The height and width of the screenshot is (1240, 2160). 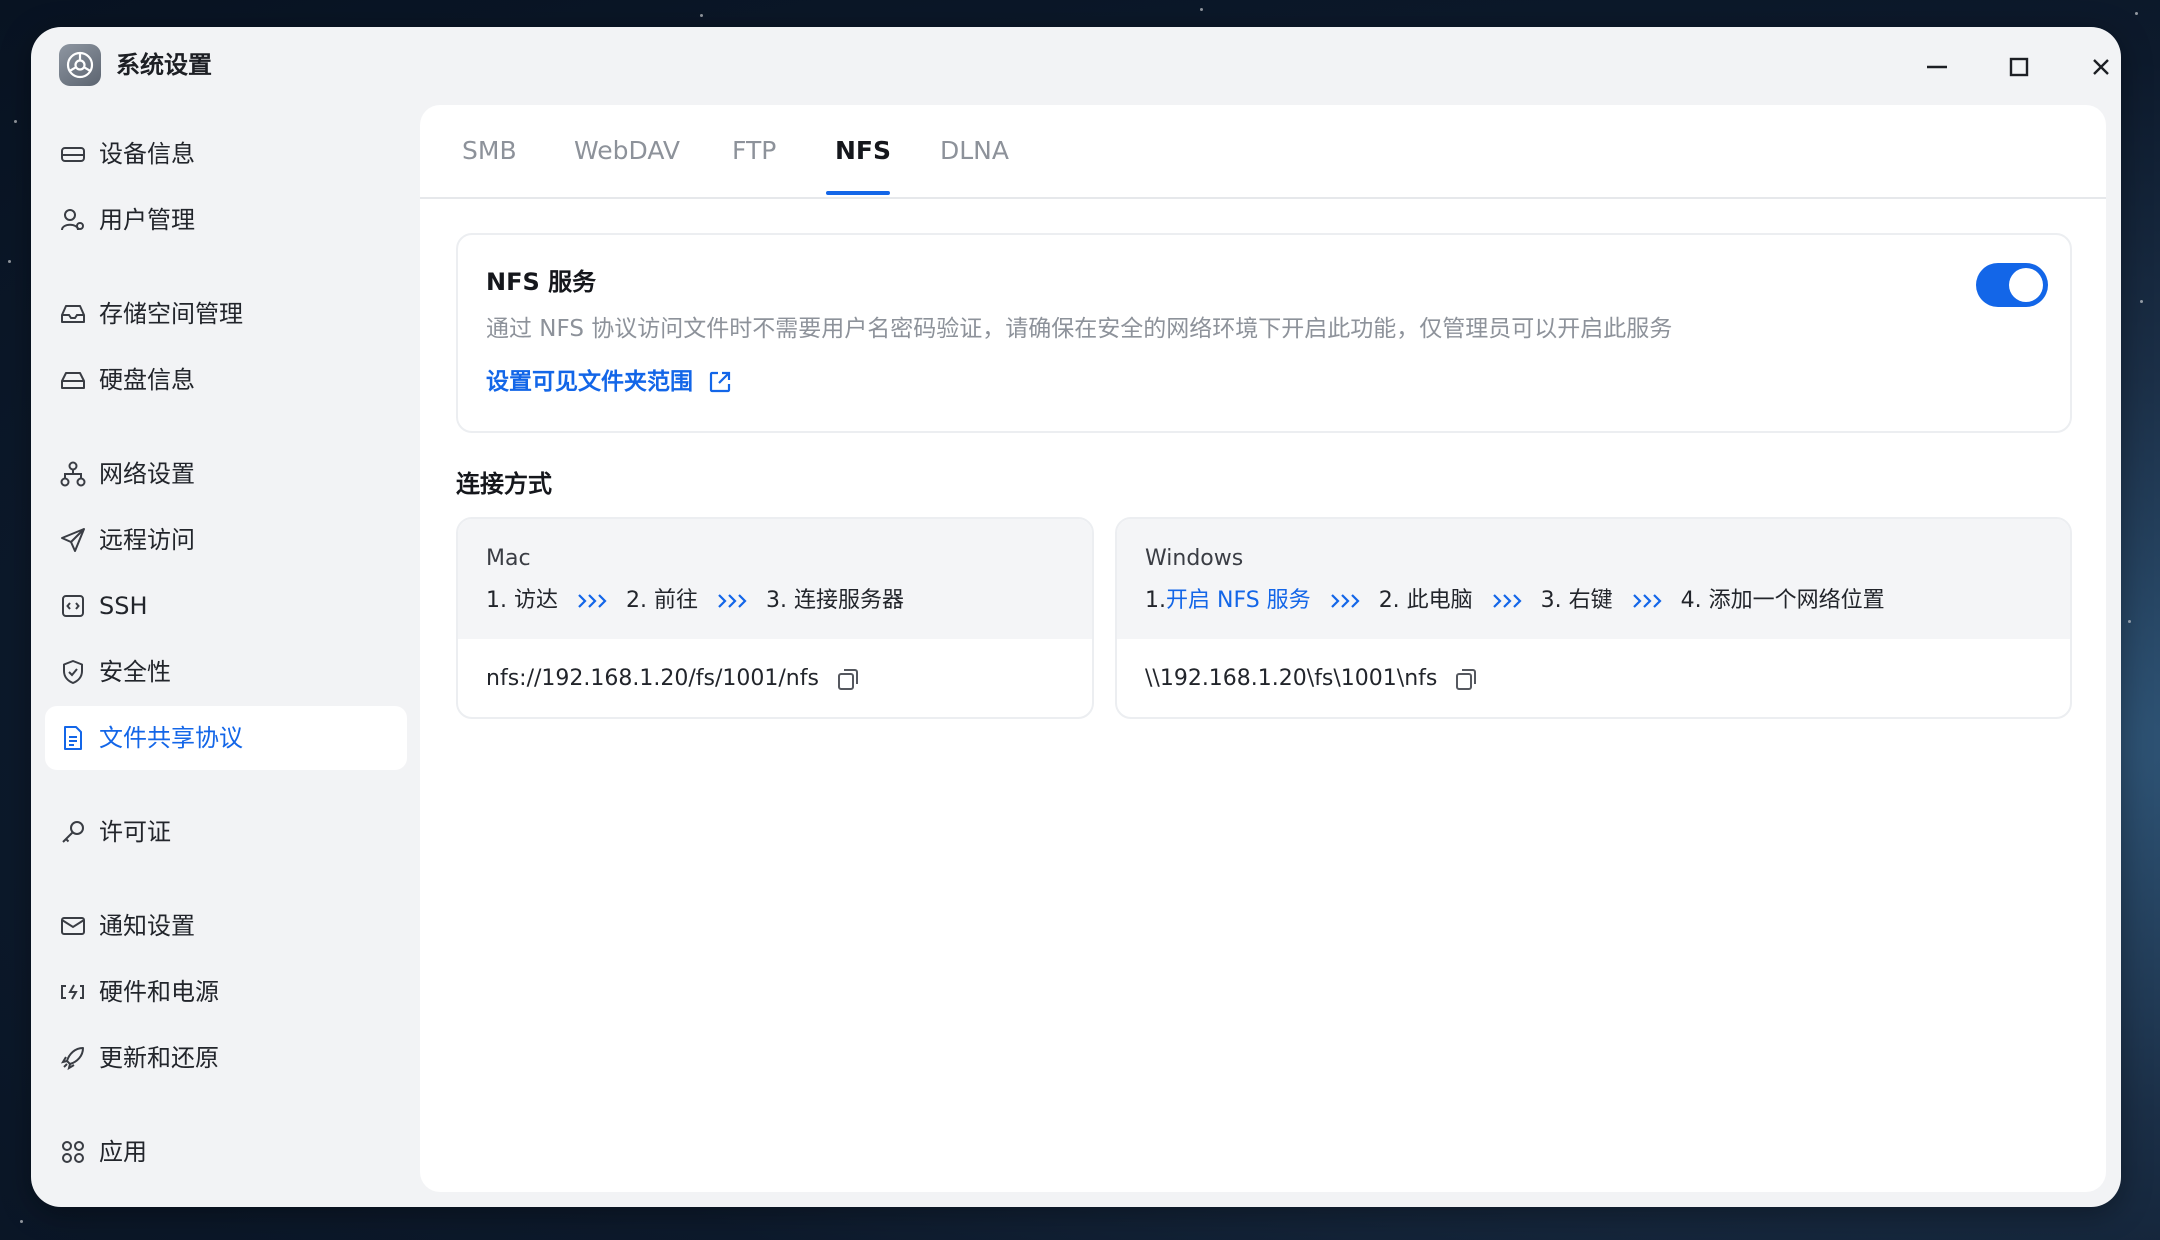 I want to click on rocket-icon, so click(x=73, y=1058).